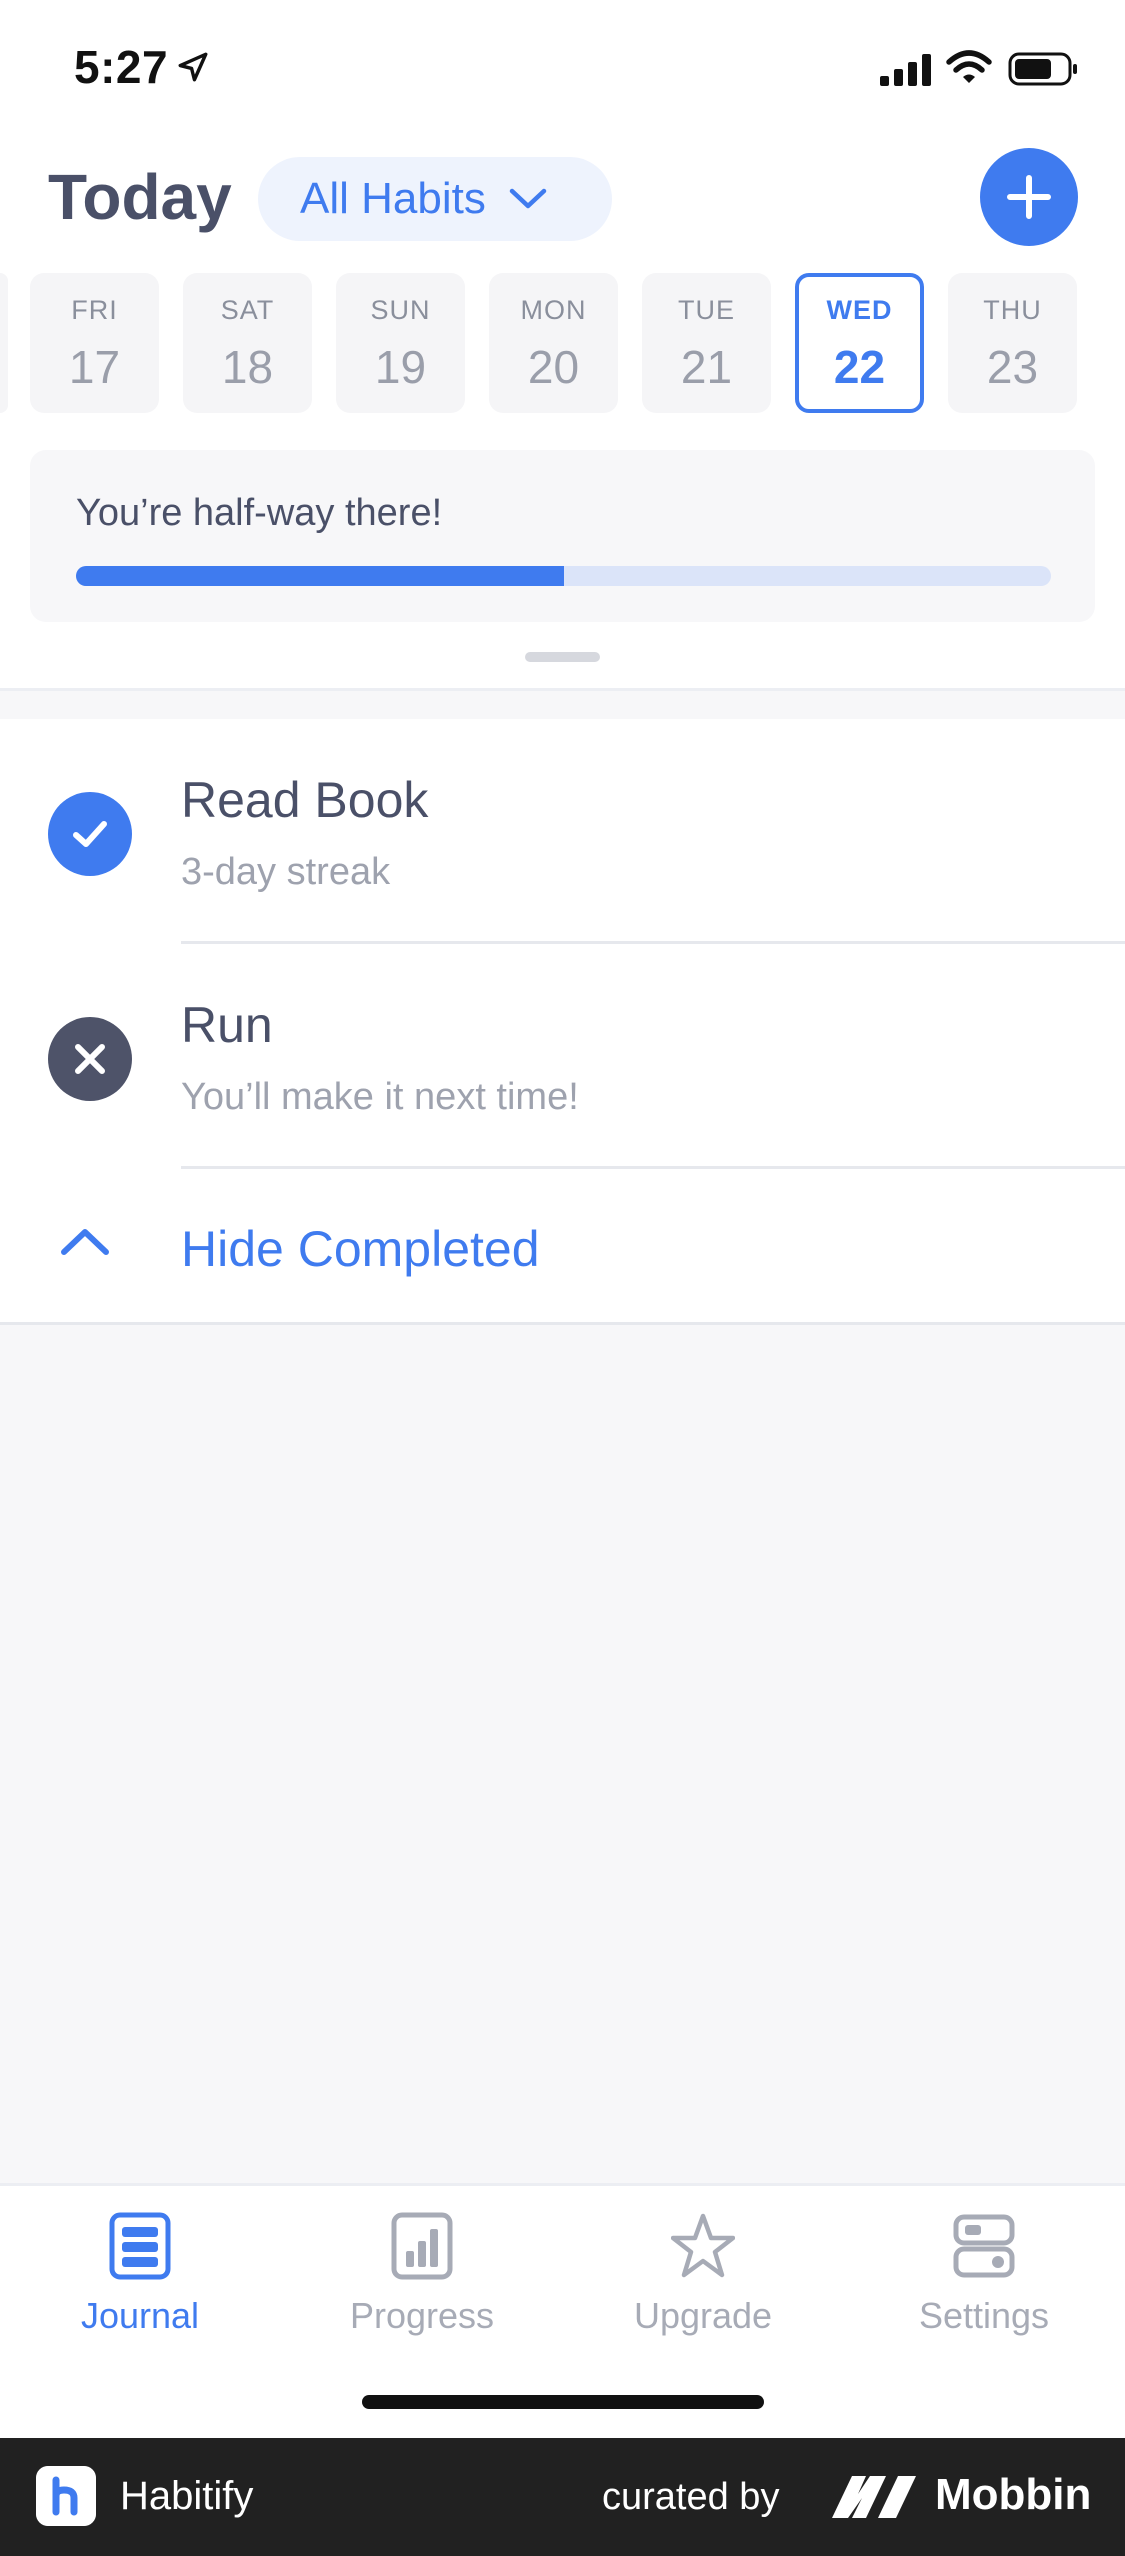 The height and width of the screenshot is (2556, 1125). What do you see at coordinates (140, 197) in the screenshot?
I see `page-title: Today` at bounding box center [140, 197].